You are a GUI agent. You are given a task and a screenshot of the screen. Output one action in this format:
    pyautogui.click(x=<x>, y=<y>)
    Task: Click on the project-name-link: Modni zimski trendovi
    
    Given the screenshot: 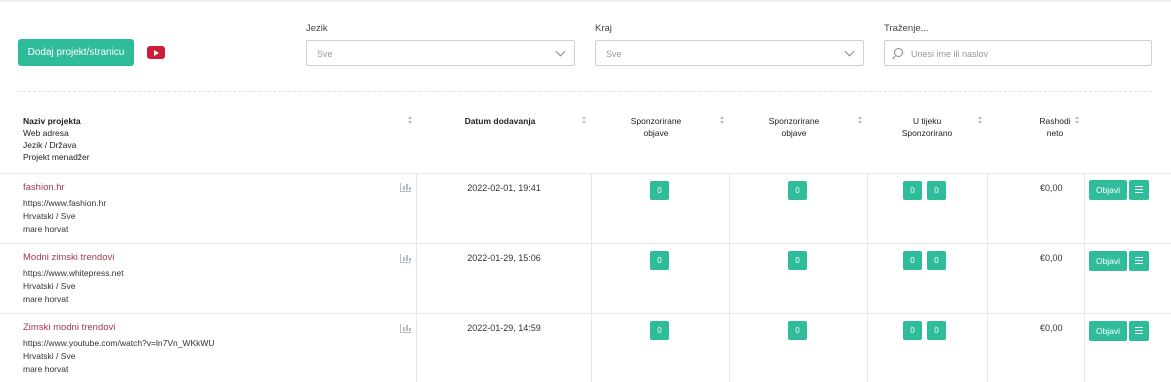 What is the action you would take?
    pyautogui.click(x=68, y=257)
    